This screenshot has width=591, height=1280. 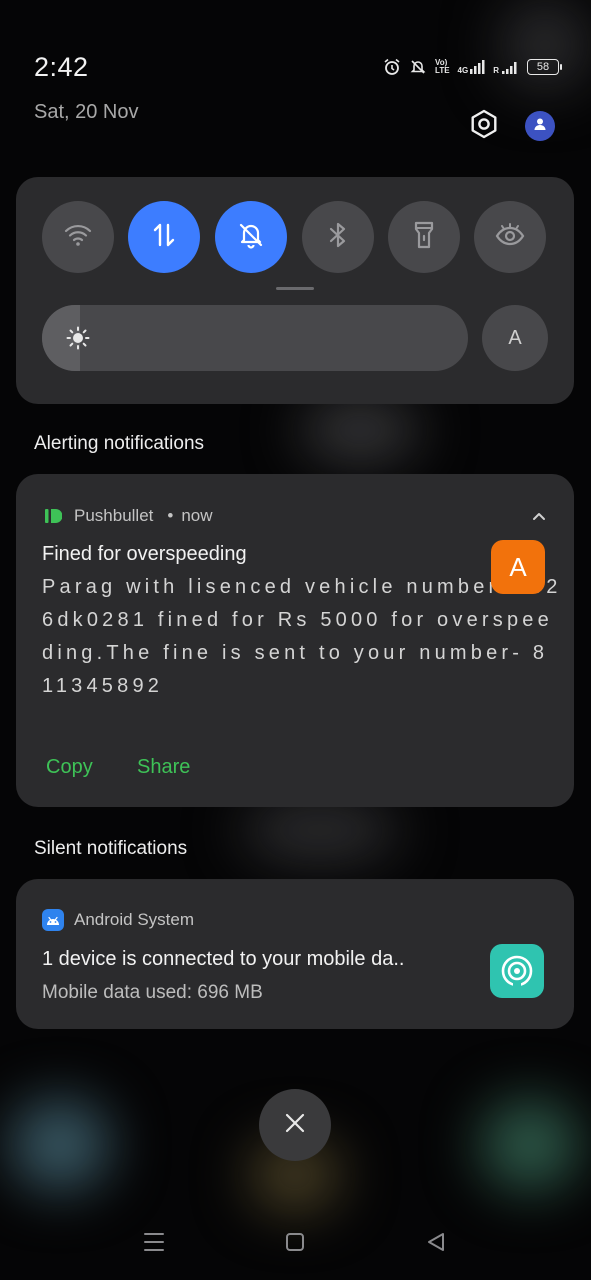 I want to click on menu-lines-icon, so click(x=154, y=1244).